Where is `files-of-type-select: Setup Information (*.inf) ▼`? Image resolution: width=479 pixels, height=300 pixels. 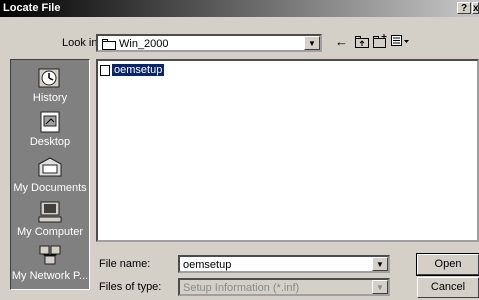
files-of-type-select: Setup Information (*.inf) ▼ is located at coordinates (284, 287).